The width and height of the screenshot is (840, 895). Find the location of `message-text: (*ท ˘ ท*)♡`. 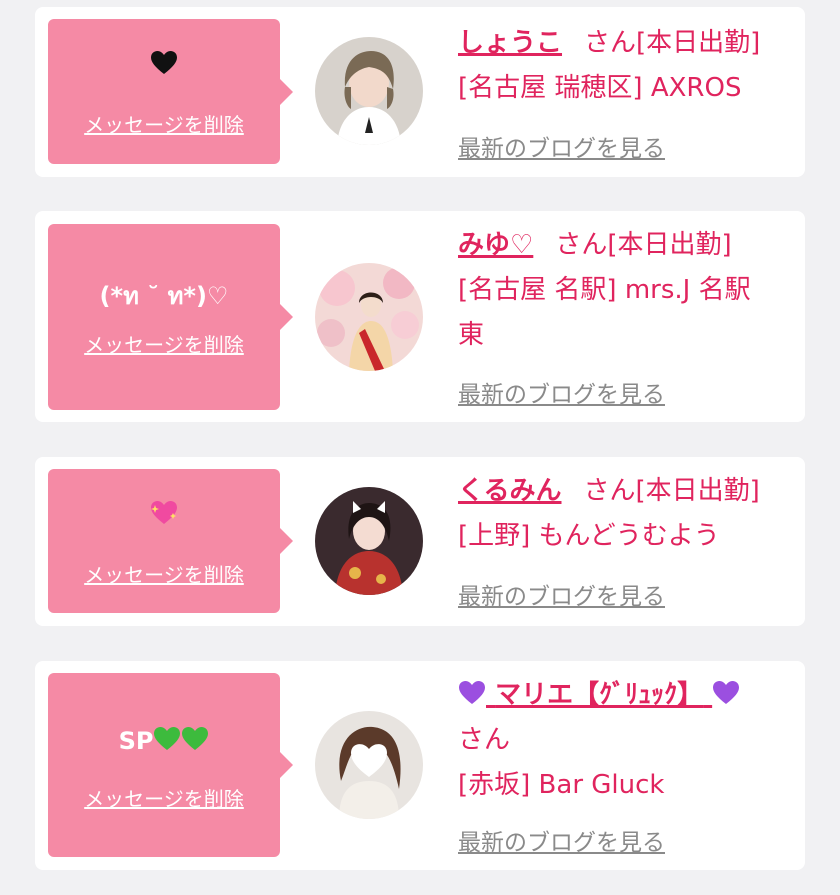

message-text: (*ท ˘ ท*)♡ is located at coordinates (164, 296).